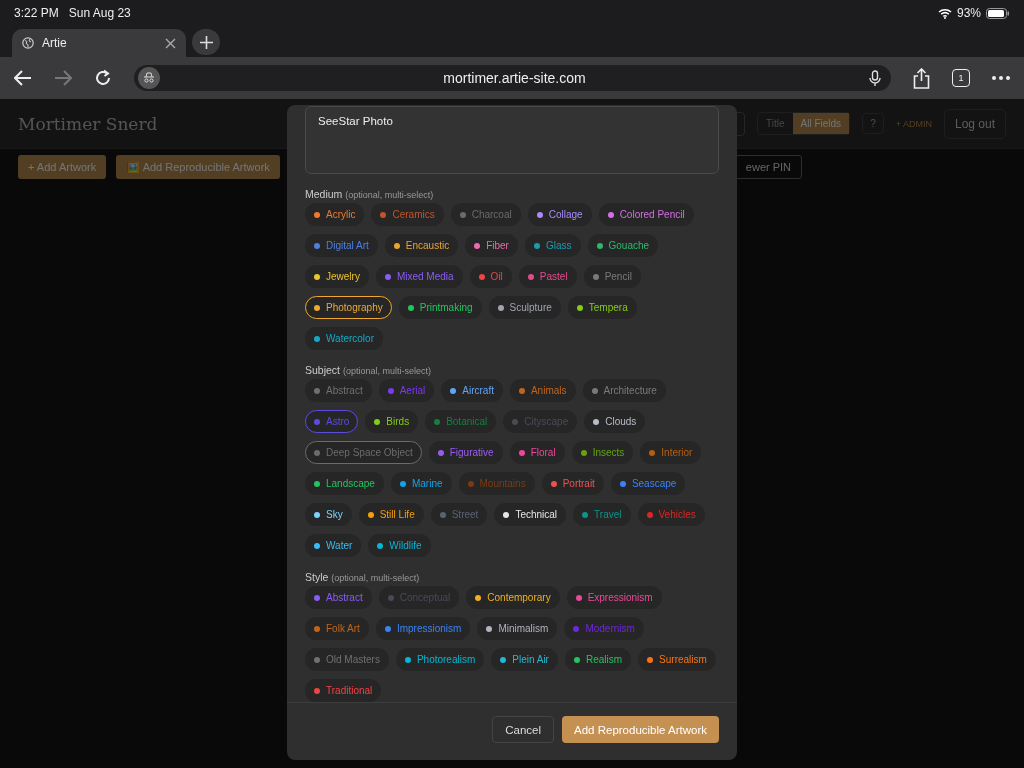  What do you see at coordinates (602, 514) in the screenshot?
I see `tag-chip: Travel` at bounding box center [602, 514].